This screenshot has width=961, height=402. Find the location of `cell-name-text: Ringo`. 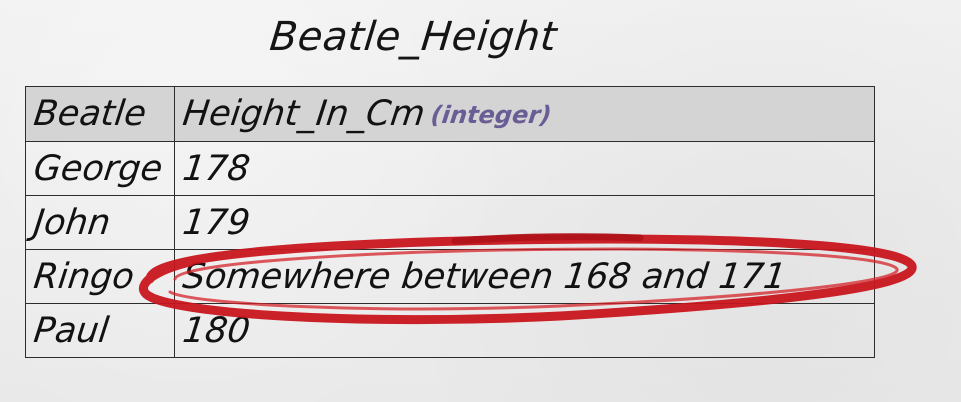

cell-name-text: Ringo is located at coordinates (84, 276).